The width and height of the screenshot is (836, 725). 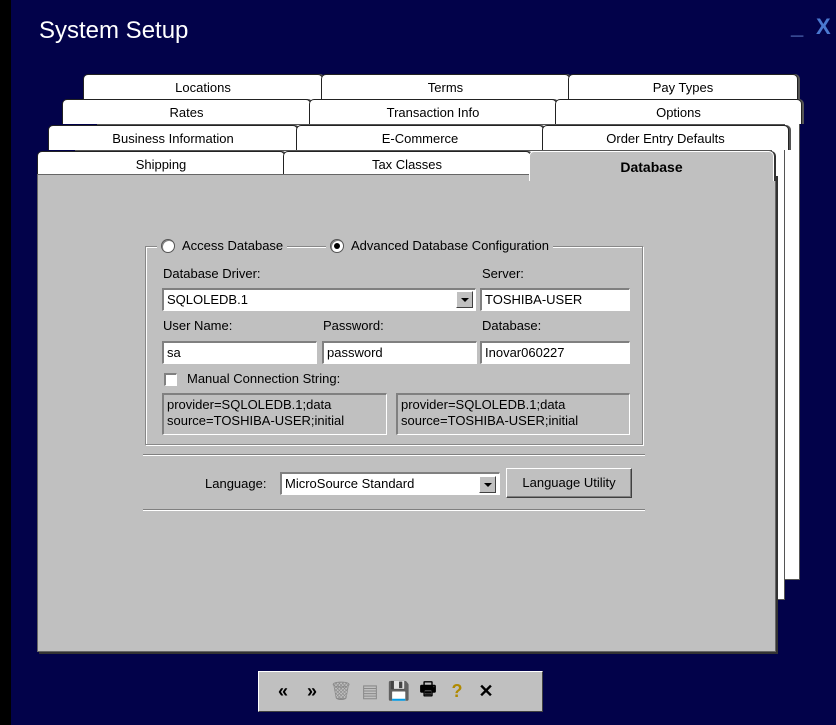 I want to click on tab-label: Terms, so click(x=445, y=87).